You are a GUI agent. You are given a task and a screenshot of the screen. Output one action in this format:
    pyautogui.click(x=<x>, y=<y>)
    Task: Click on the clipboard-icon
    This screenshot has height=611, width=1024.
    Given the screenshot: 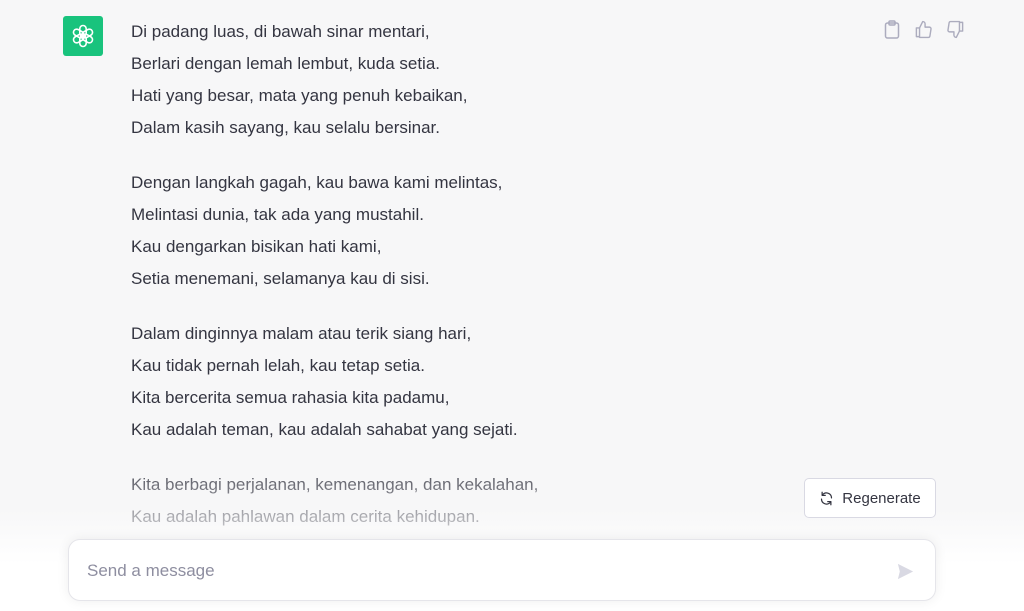 What is the action you would take?
    pyautogui.click(x=891, y=29)
    